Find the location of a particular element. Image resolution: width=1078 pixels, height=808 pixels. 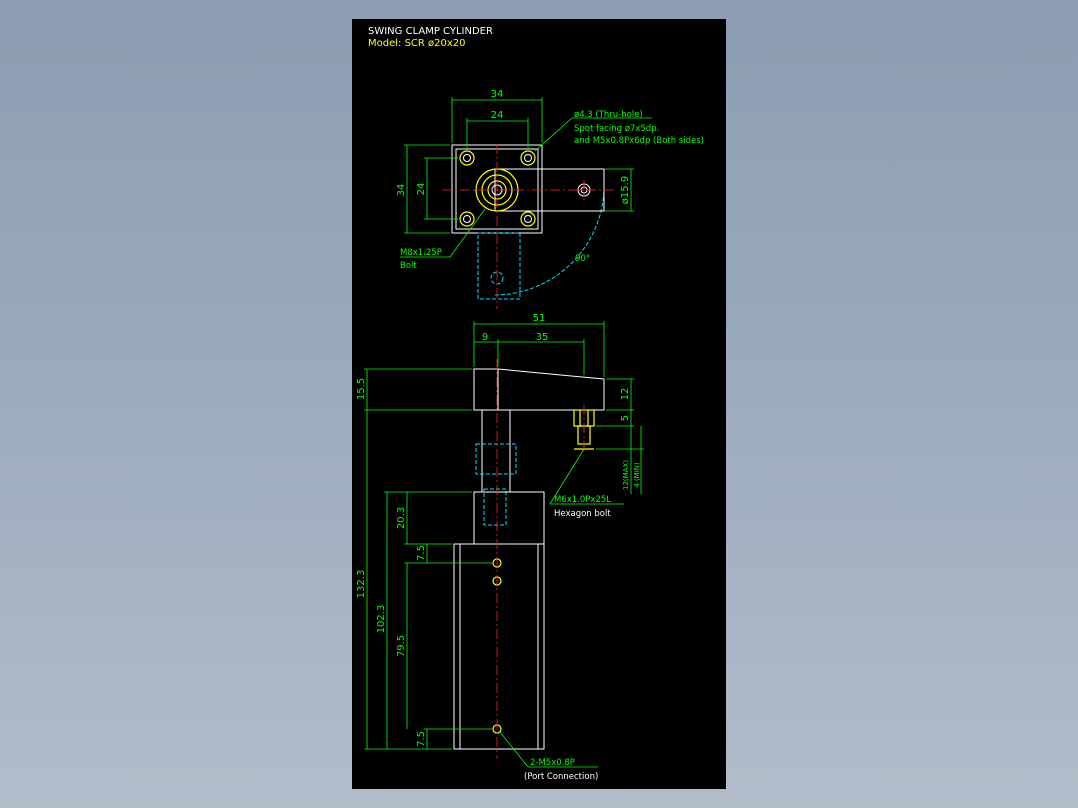

dim-4-min: 4 (MIN) is located at coordinates (637, 475).